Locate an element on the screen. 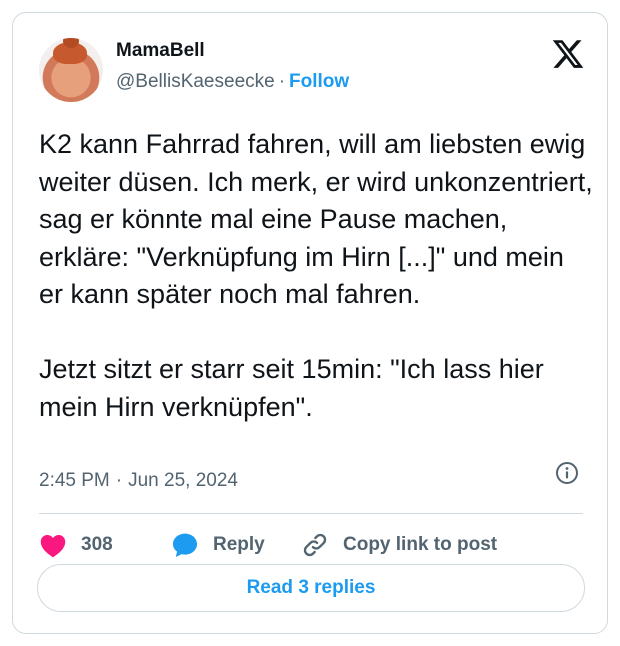  author-handle: @BellisKaeseecke is located at coordinates (195, 81).